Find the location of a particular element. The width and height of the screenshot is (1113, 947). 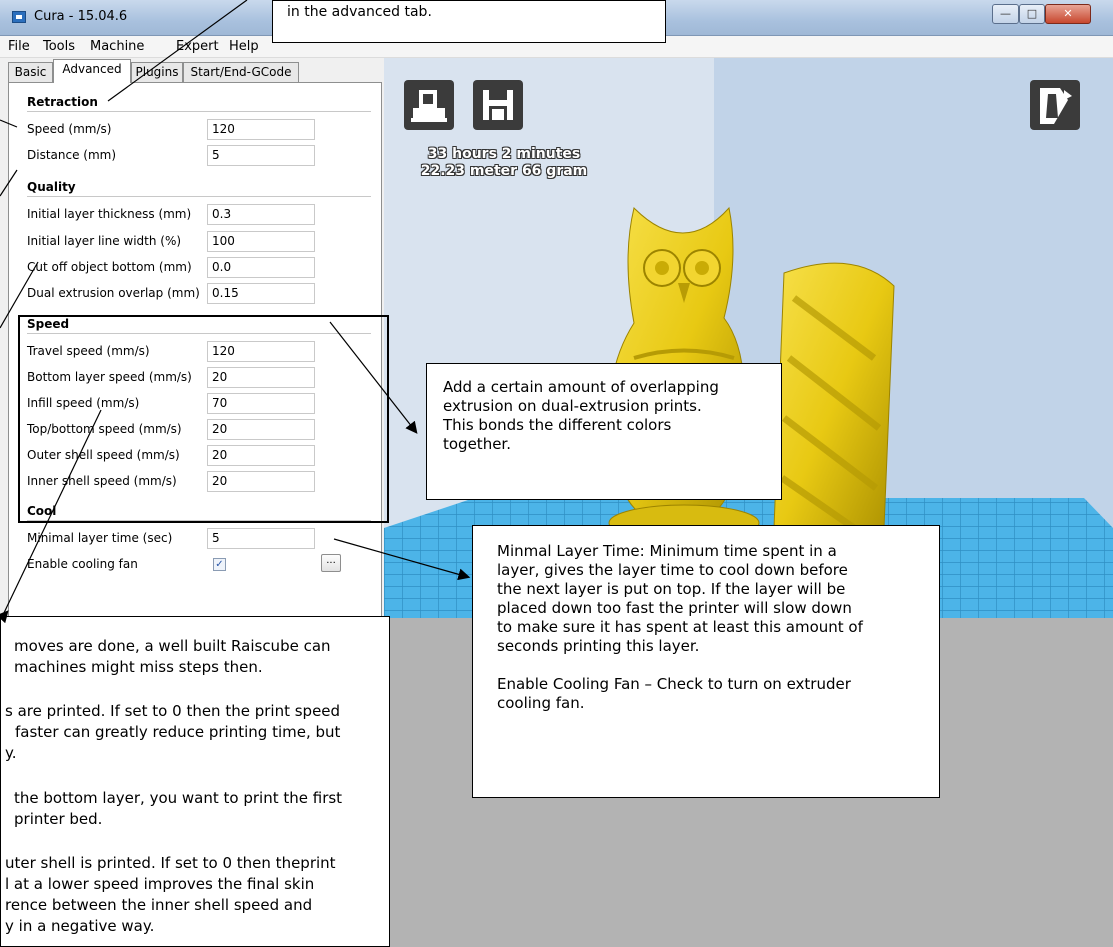

save-icon is located at coordinates (498, 105).